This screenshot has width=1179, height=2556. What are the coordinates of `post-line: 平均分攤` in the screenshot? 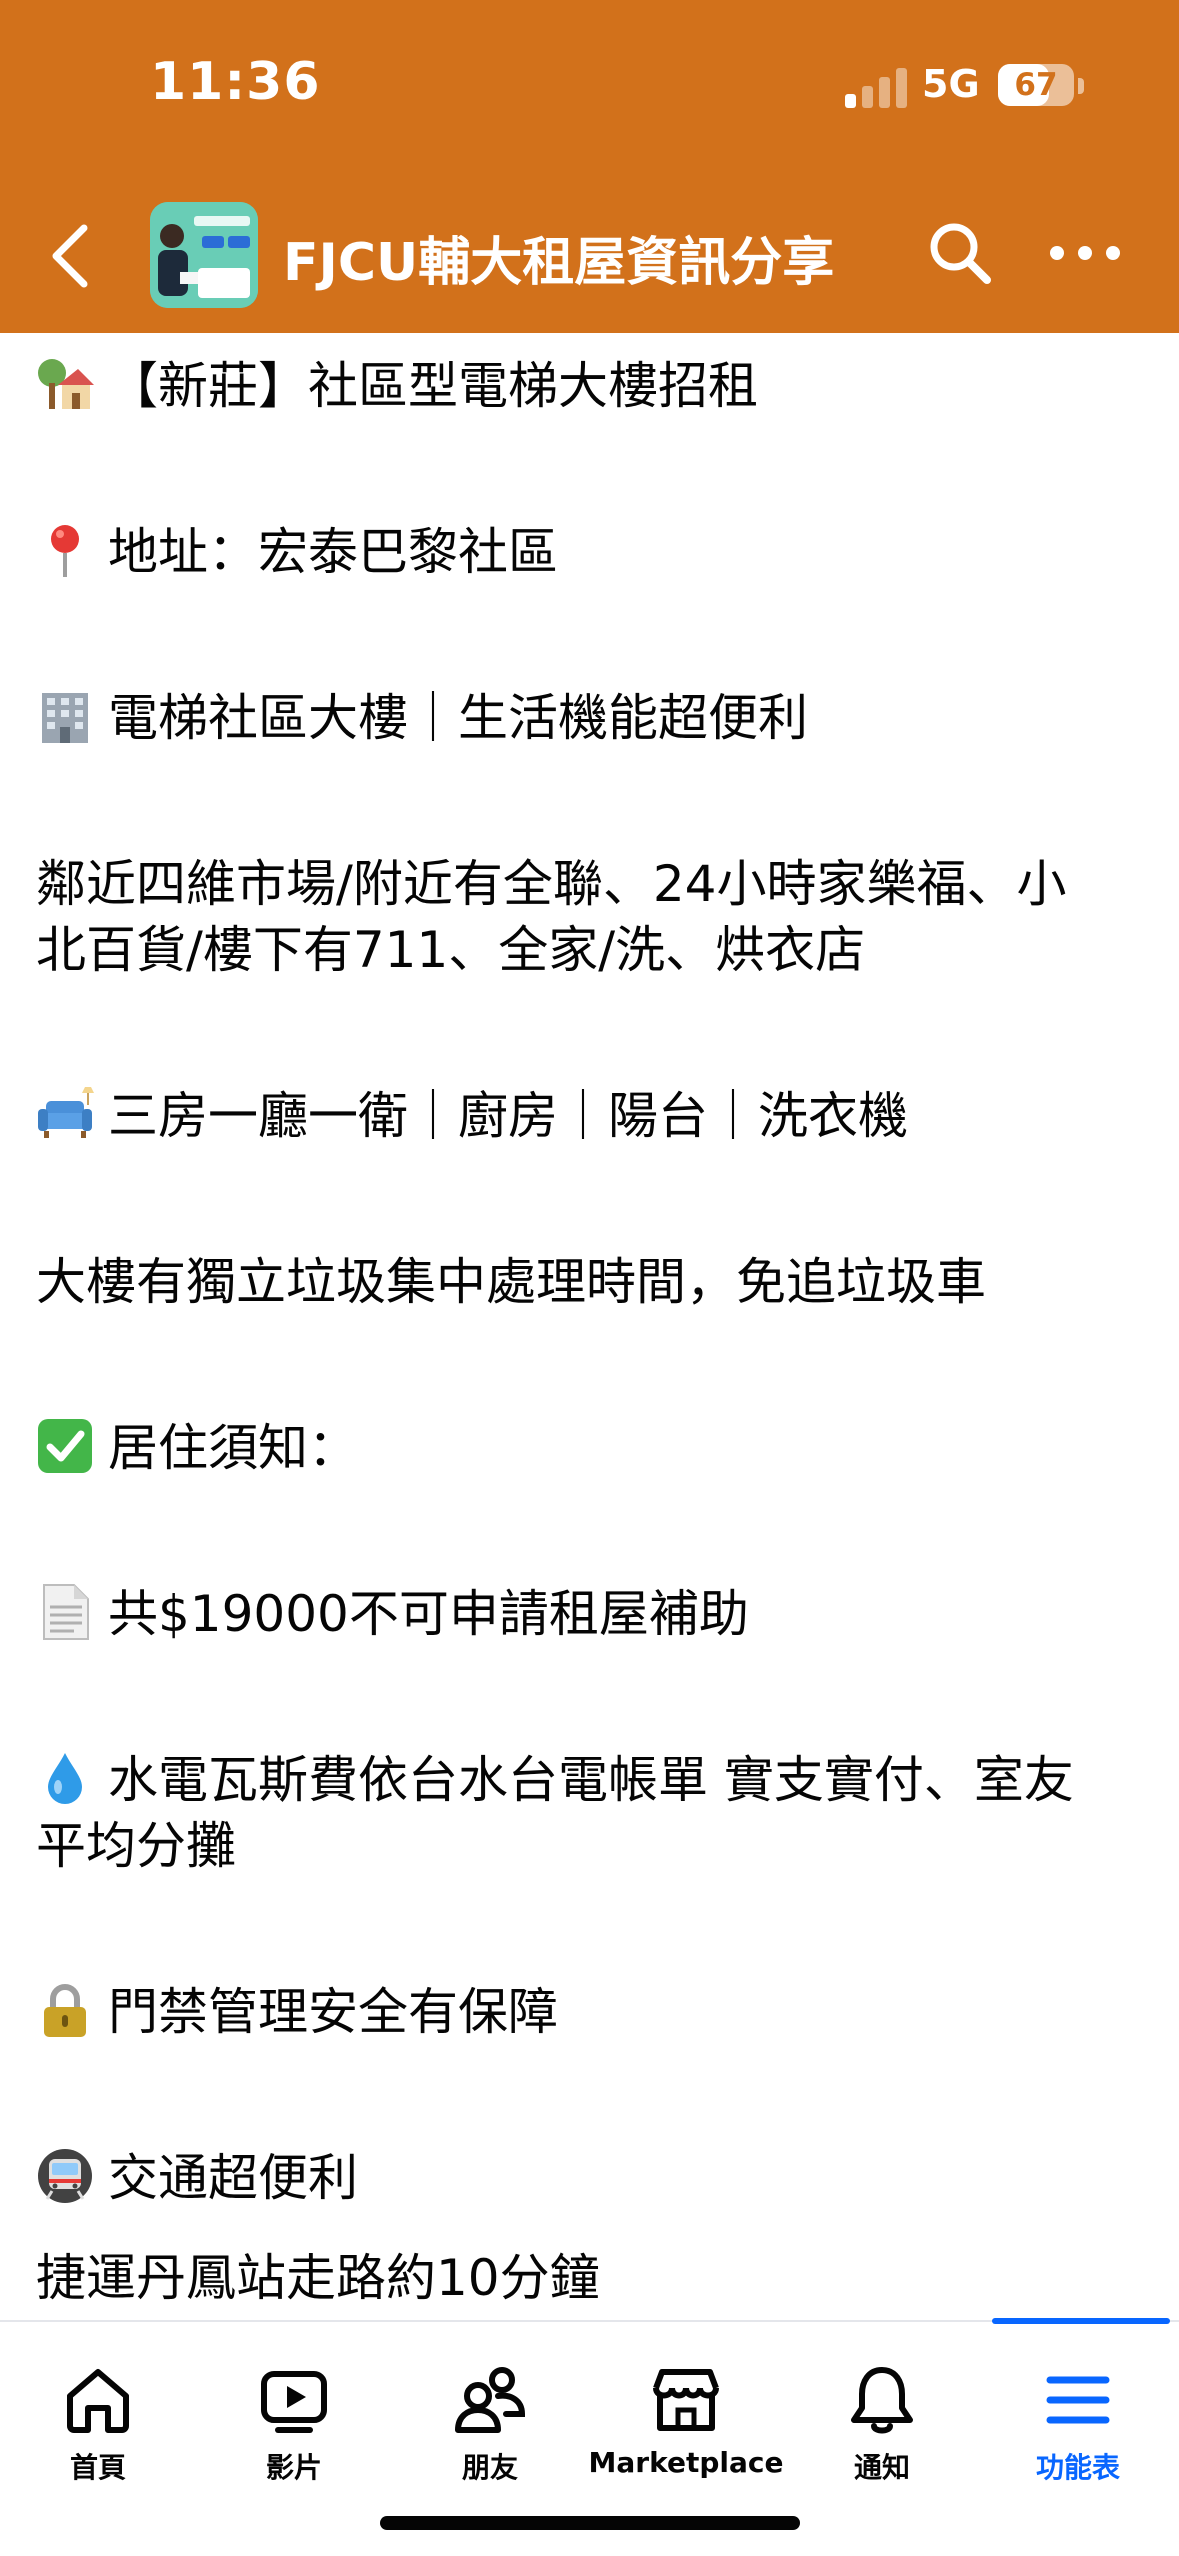 It's located at (136, 1846).